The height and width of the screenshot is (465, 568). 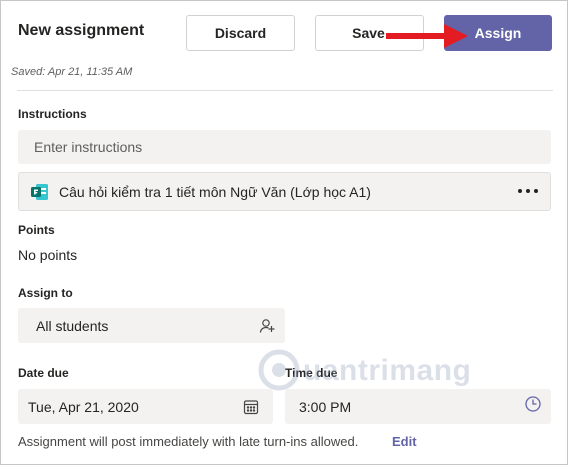 What do you see at coordinates (88, 147) in the screenshot?
I see `instructions-placeholder: Enter instructions` at bounding box center [88, 147].